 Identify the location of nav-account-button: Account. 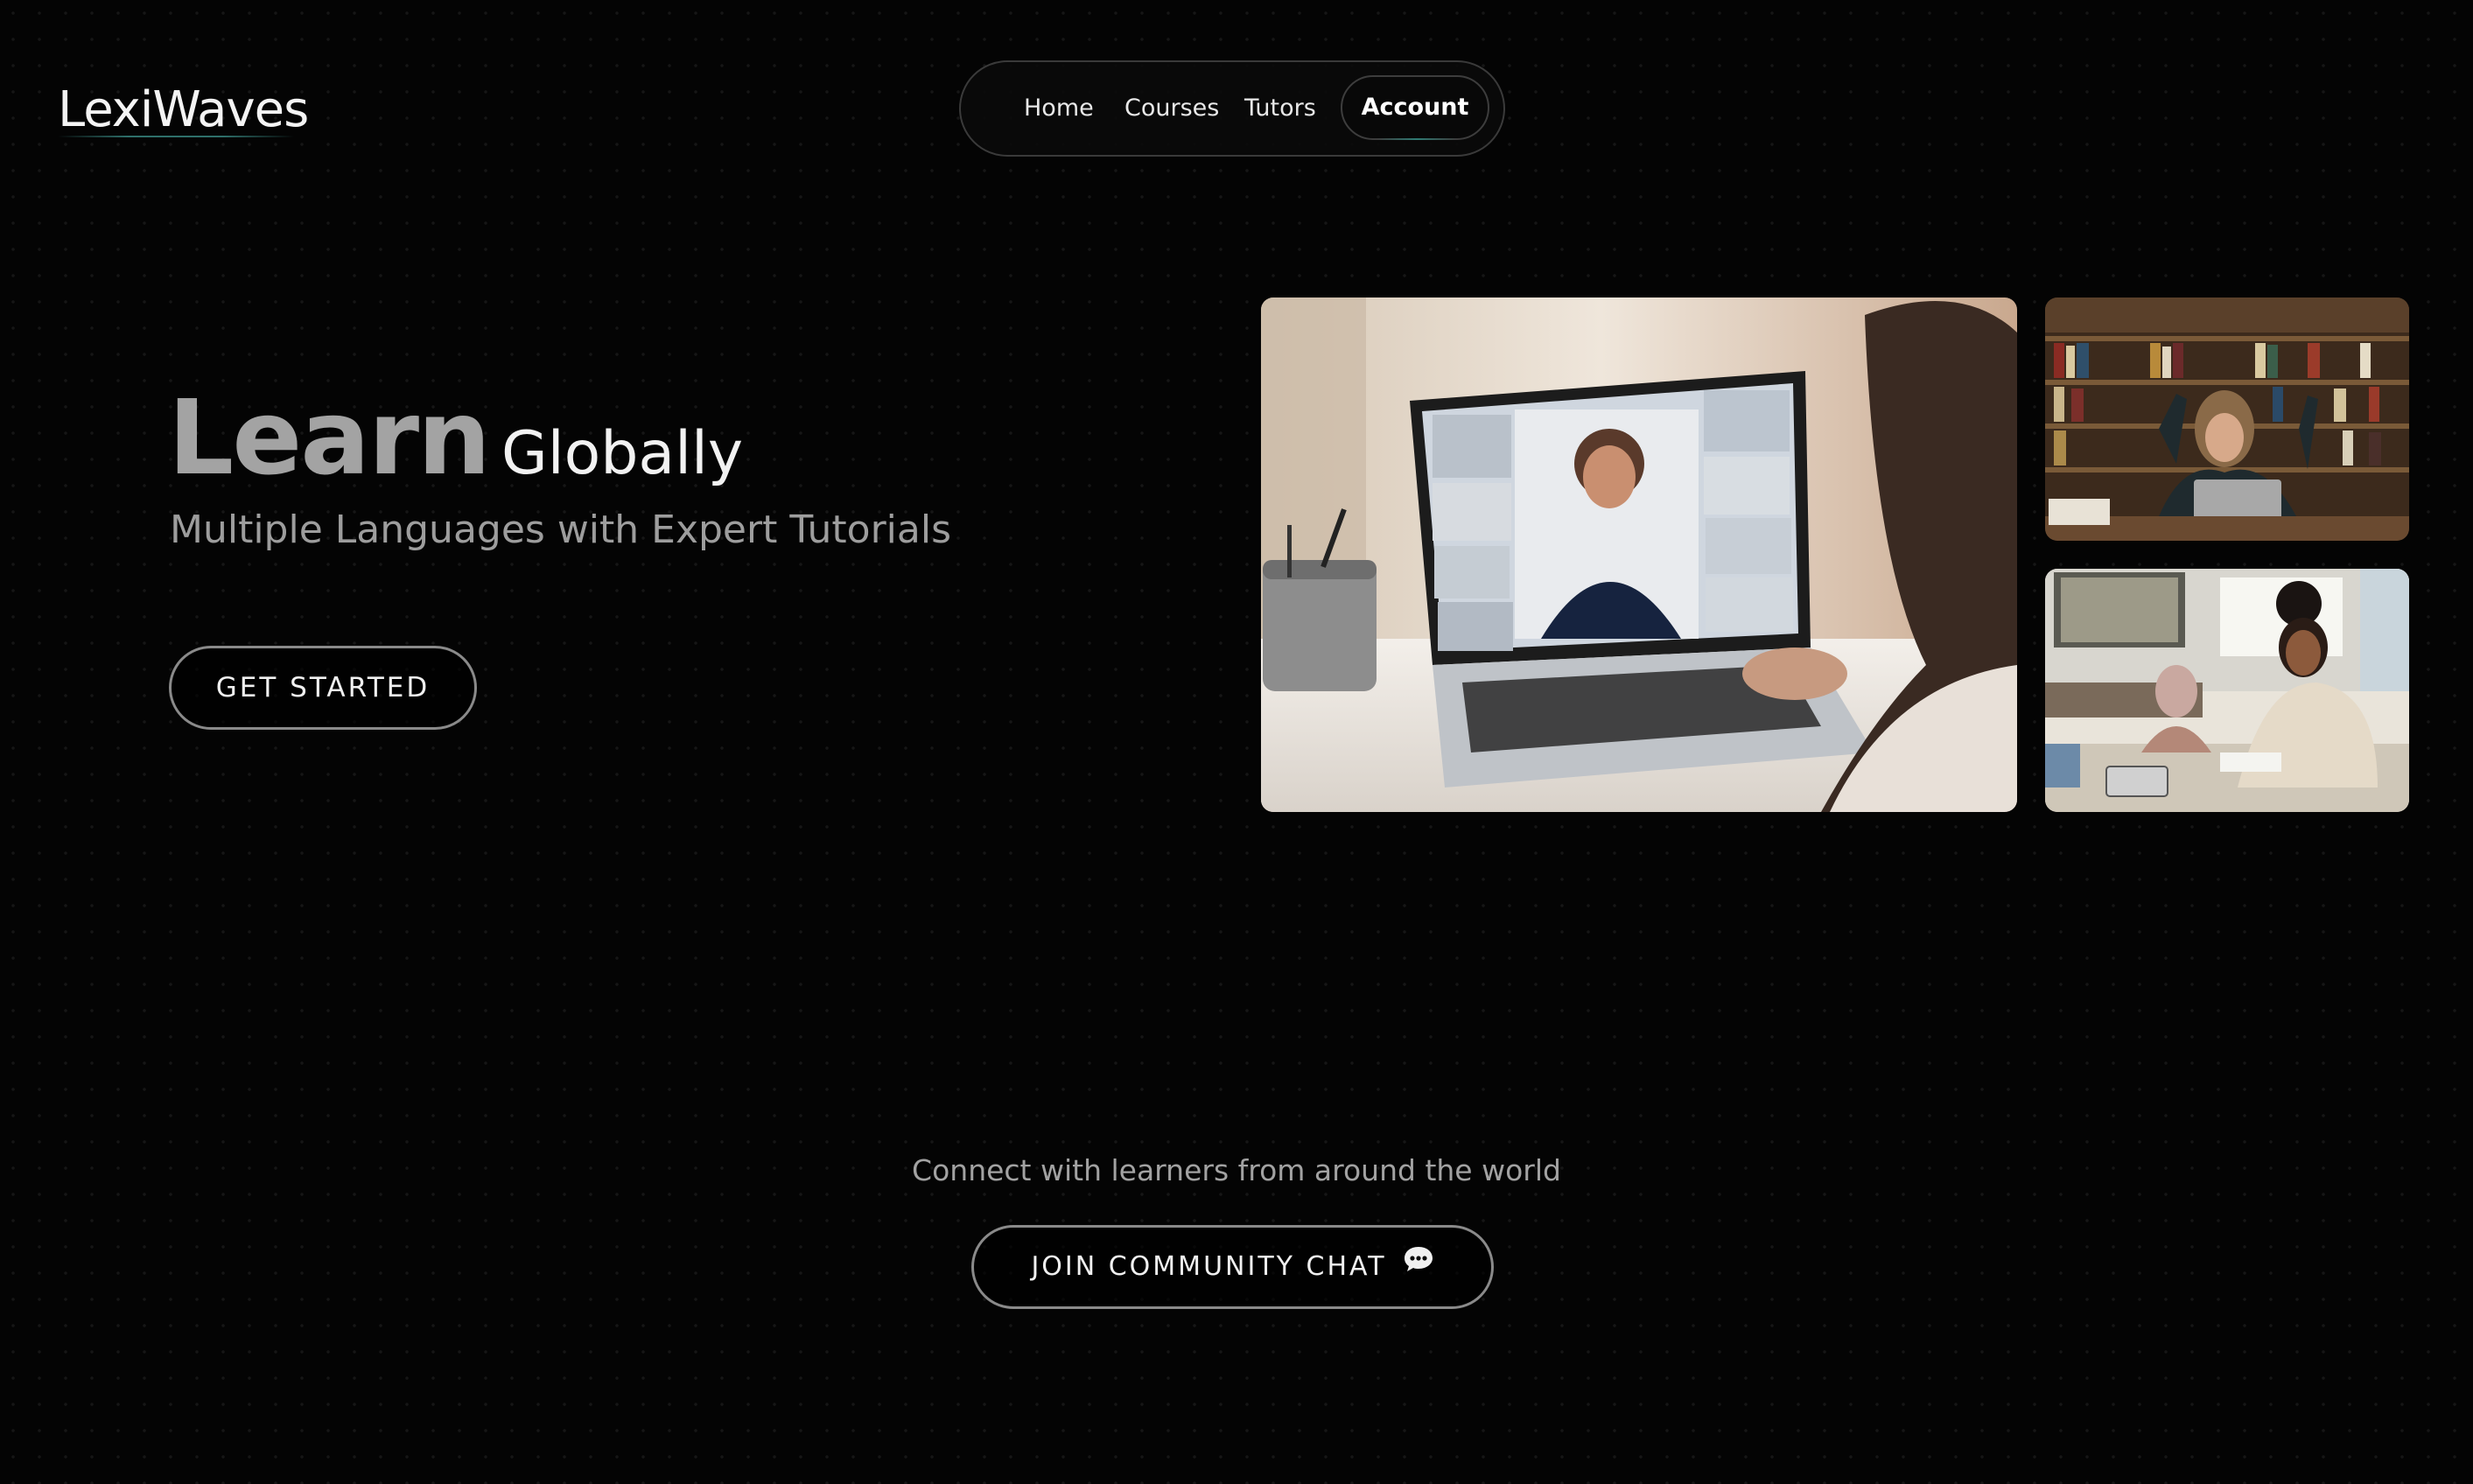
(1415, 107).